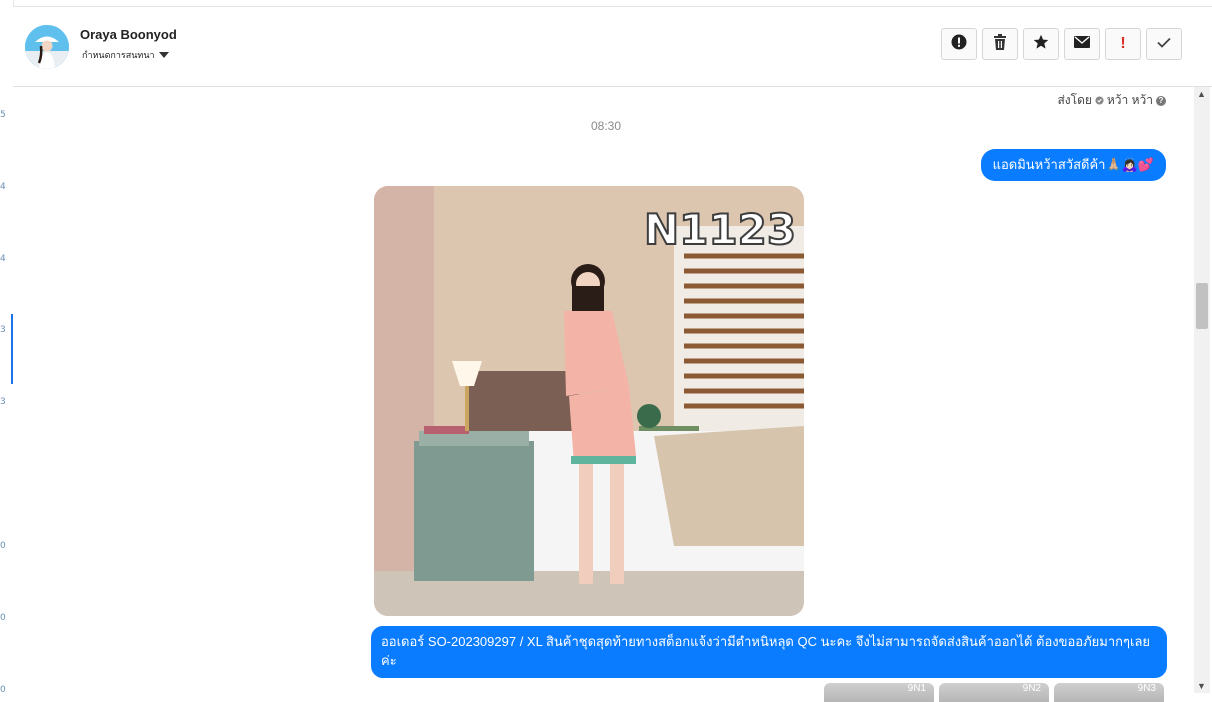  I want to click on image-product-code: N1123, so click(720, 229).